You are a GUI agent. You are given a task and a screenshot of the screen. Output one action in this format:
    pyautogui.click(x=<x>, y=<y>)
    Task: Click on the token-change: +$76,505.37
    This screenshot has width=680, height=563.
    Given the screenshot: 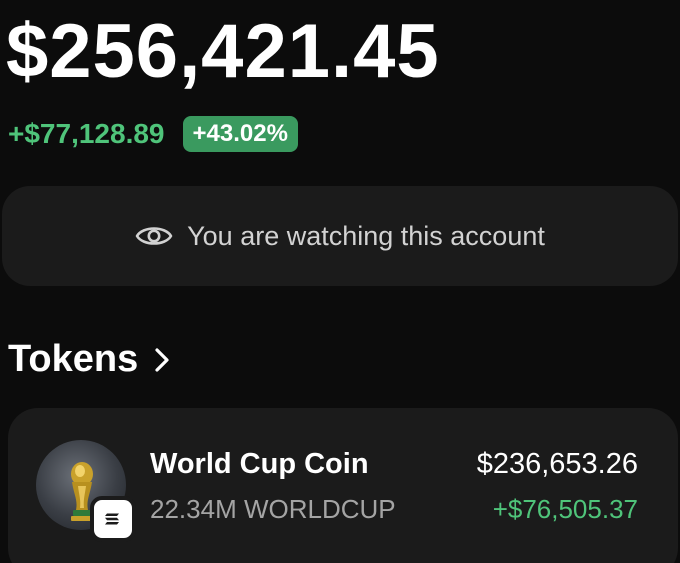 What is the action you would take?
    pyautogui.click(x=565, y=509)
    